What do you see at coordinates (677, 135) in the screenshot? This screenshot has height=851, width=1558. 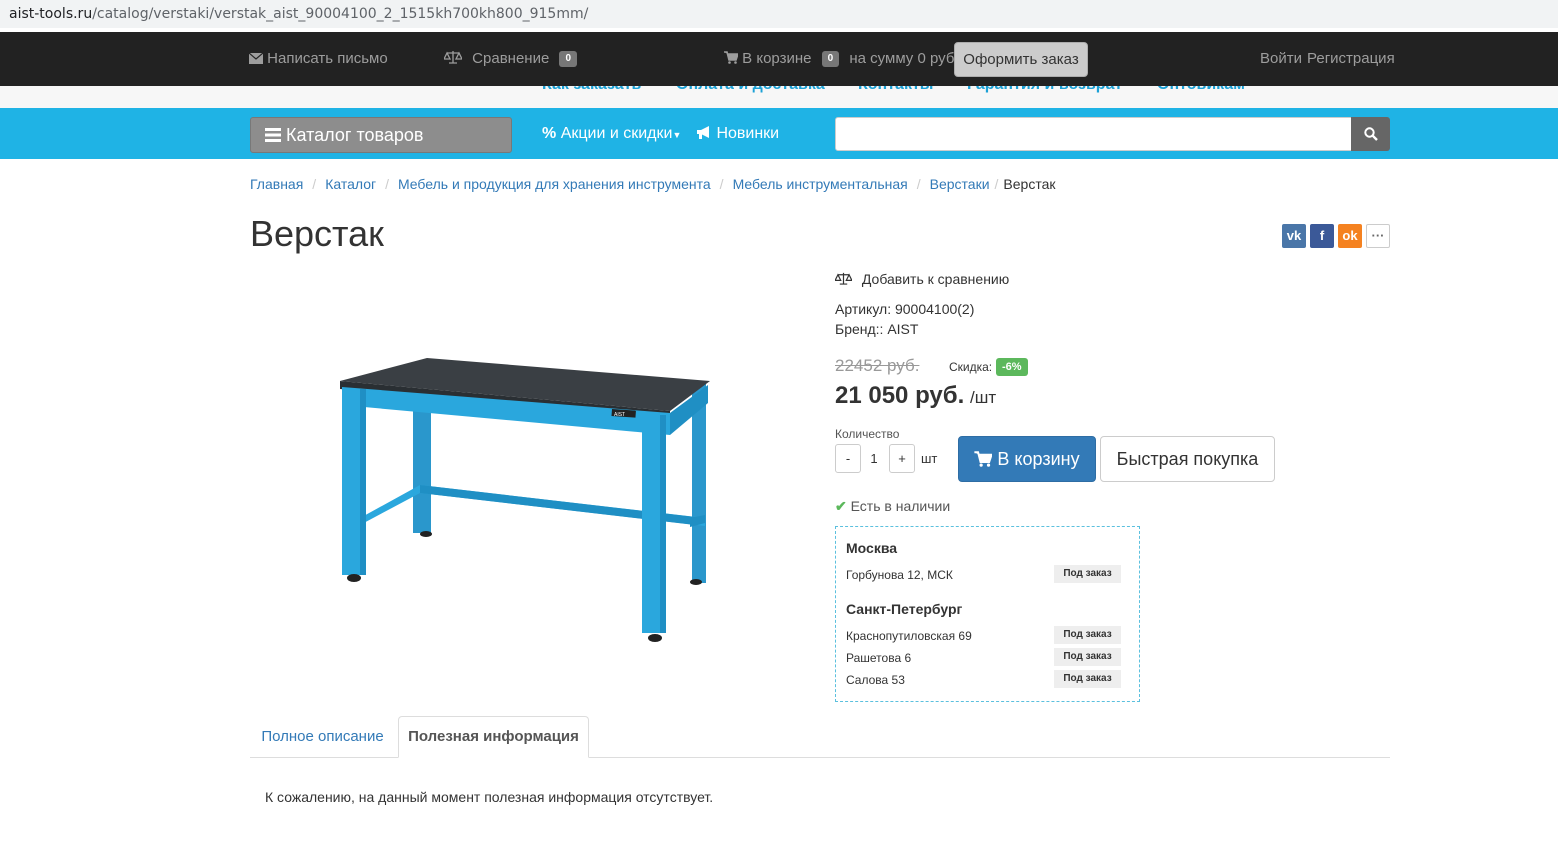 I see `caret-down-icon: ▼` at bounding box center [677, 135].